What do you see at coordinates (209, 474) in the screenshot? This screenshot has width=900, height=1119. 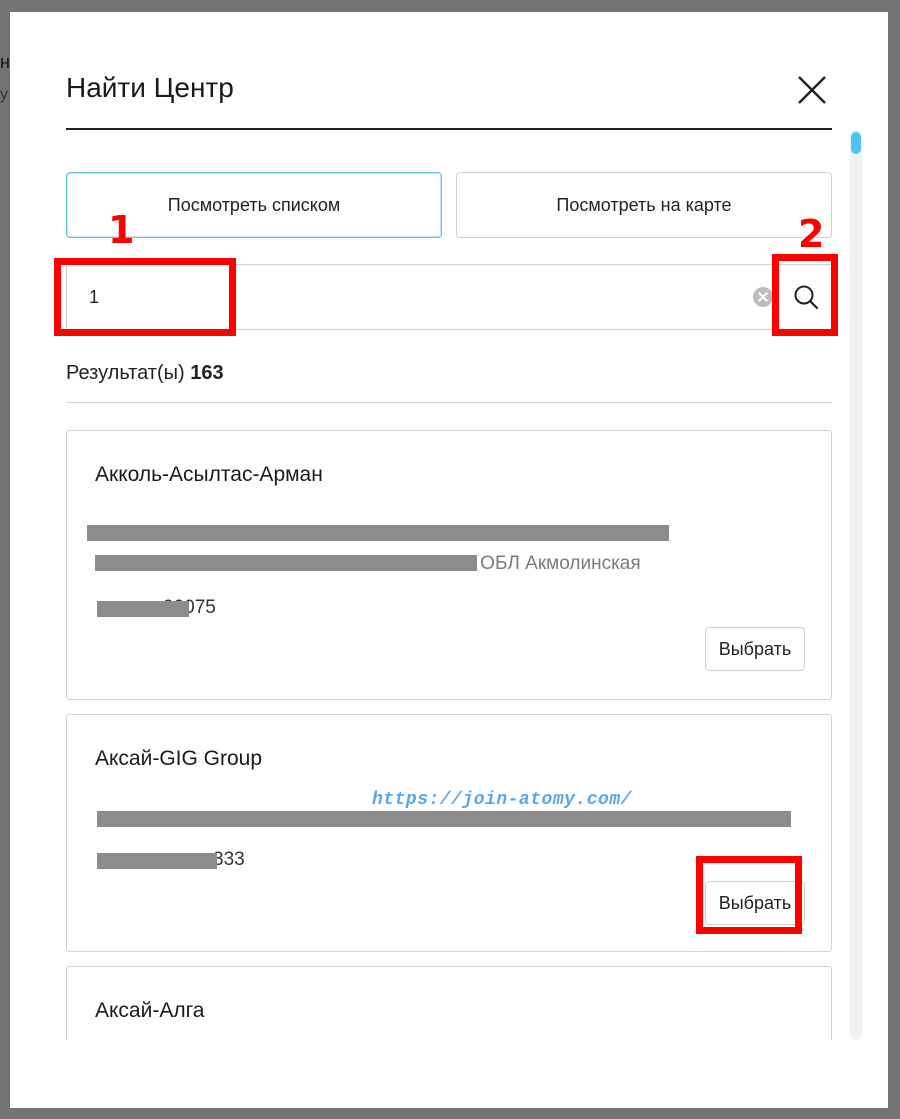 I see `center-name: Акколь-Асылтас-Арман` at bounding box center [209, 474].